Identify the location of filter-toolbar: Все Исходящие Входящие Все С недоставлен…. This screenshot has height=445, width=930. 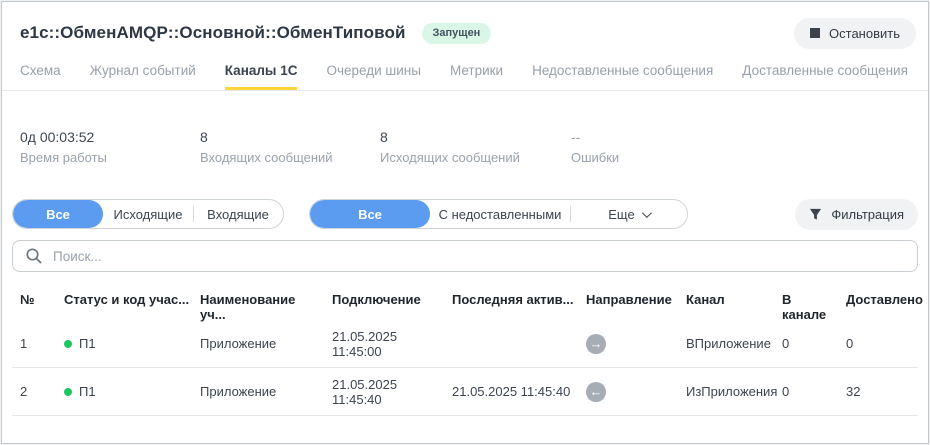
(465, 214).